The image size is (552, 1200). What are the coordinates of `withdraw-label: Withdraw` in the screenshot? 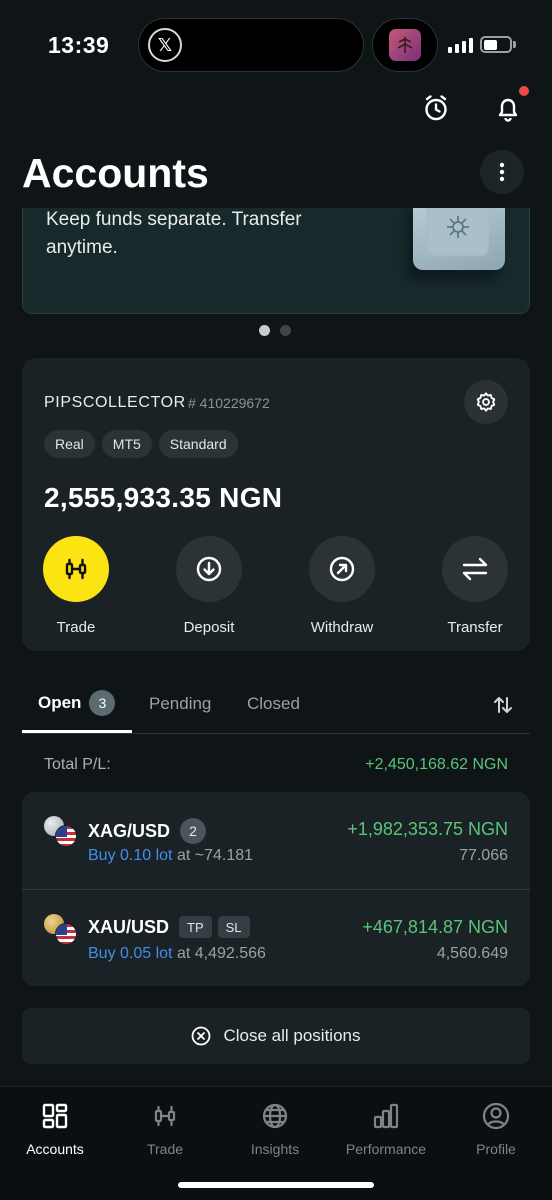 It's located at (342, 627).